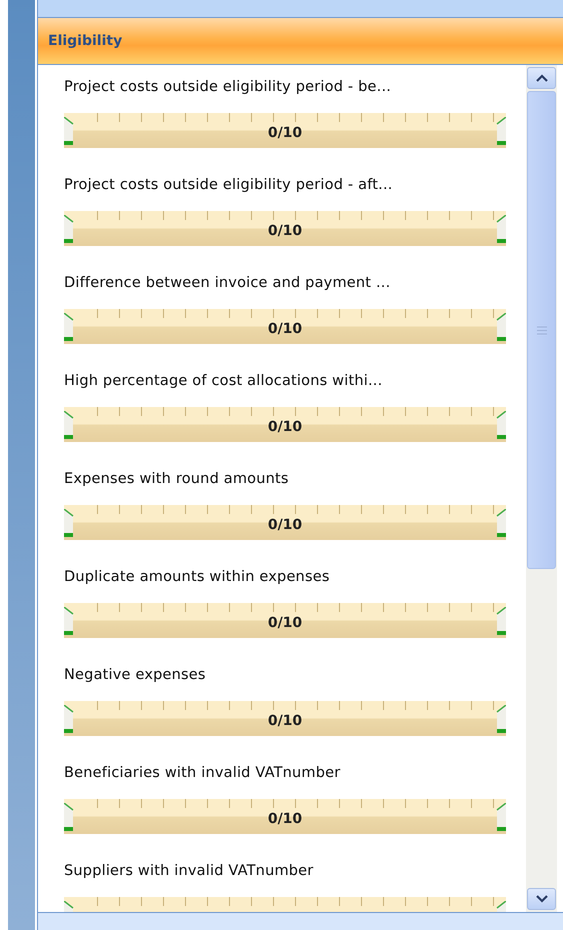  Describe the element at coordinates (189, 871) in the screenshot. I see `filter-label: Suppliers with invalid VATnumber` at that location.